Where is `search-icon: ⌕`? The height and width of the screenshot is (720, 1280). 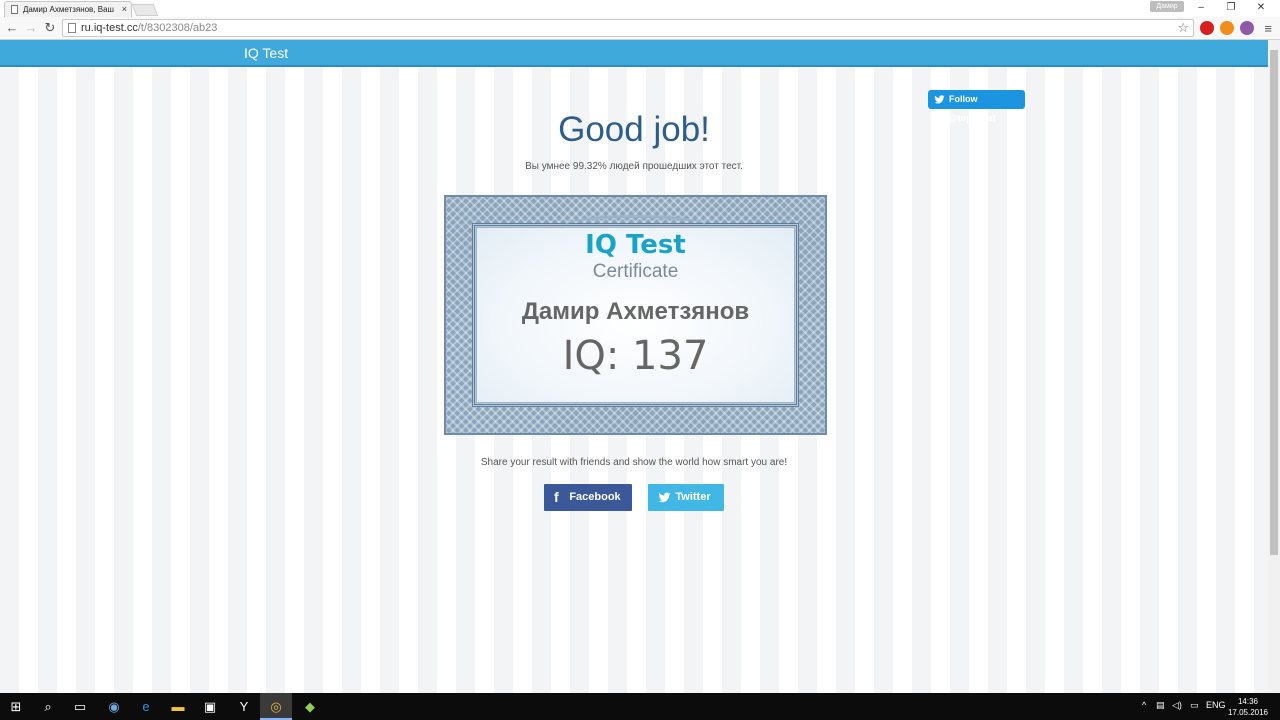
search-icon: ⌕ is located at coordinates (48, 706).